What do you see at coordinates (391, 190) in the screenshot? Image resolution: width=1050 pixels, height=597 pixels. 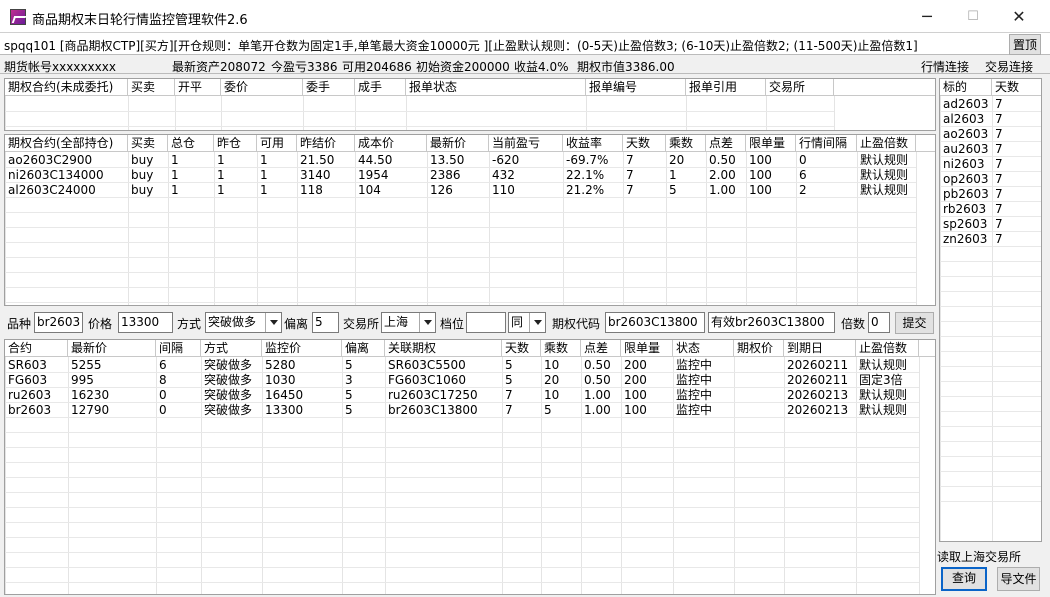 I see `position-row-cell: 104` at bounding box center [391, 190].